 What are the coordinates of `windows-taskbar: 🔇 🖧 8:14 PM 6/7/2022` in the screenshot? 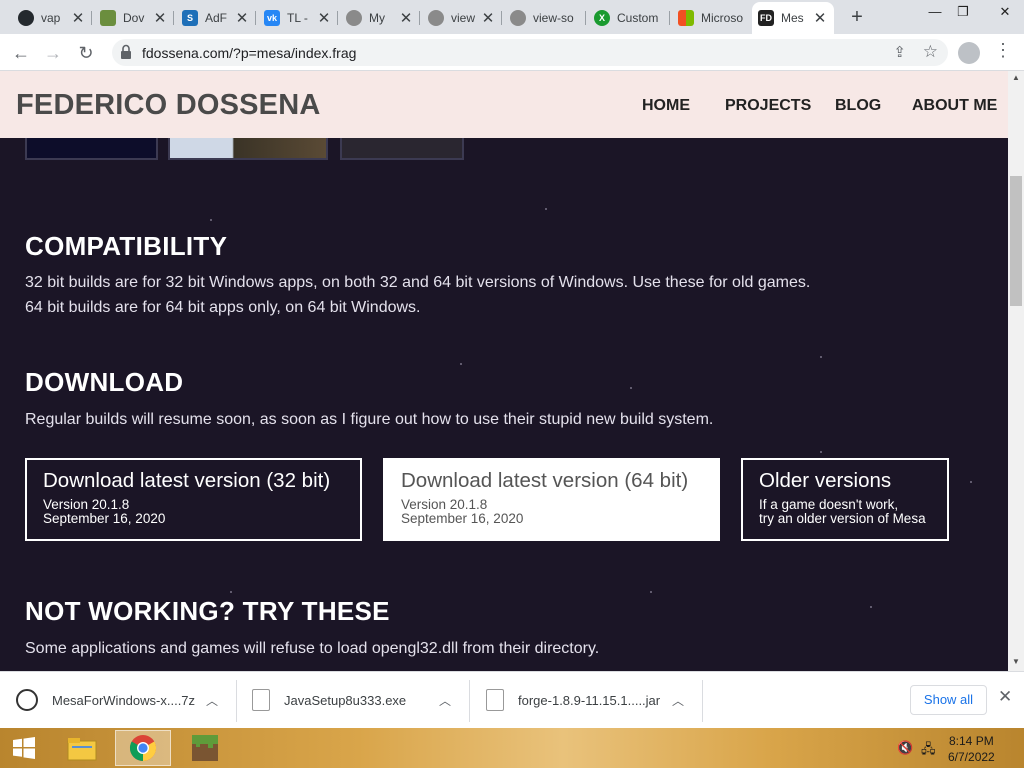 It's located at (512, 748).